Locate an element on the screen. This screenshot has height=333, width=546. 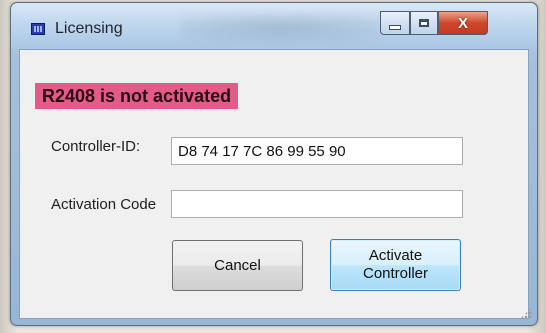
activate-button-line1: Activate is located at coordinates (395, 255).